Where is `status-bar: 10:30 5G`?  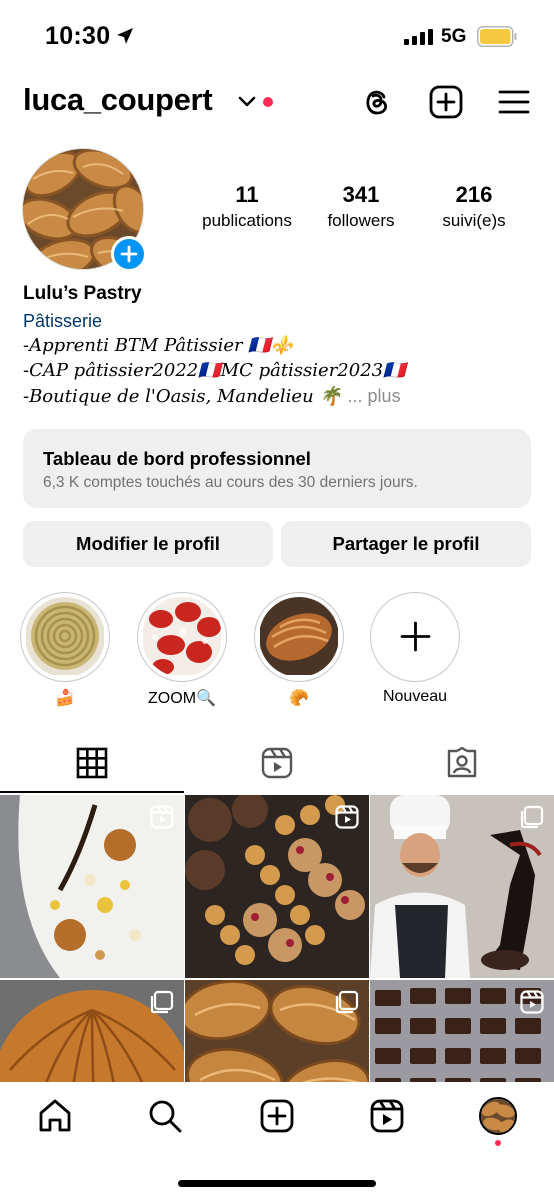 status-bar: 10:30 5G is located at coordinates (277, 35).